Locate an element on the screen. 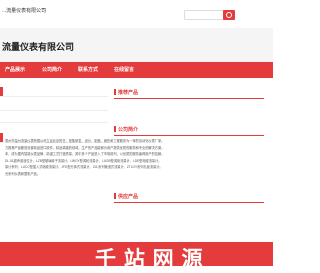  search-input is located at coordinates (204, 15).